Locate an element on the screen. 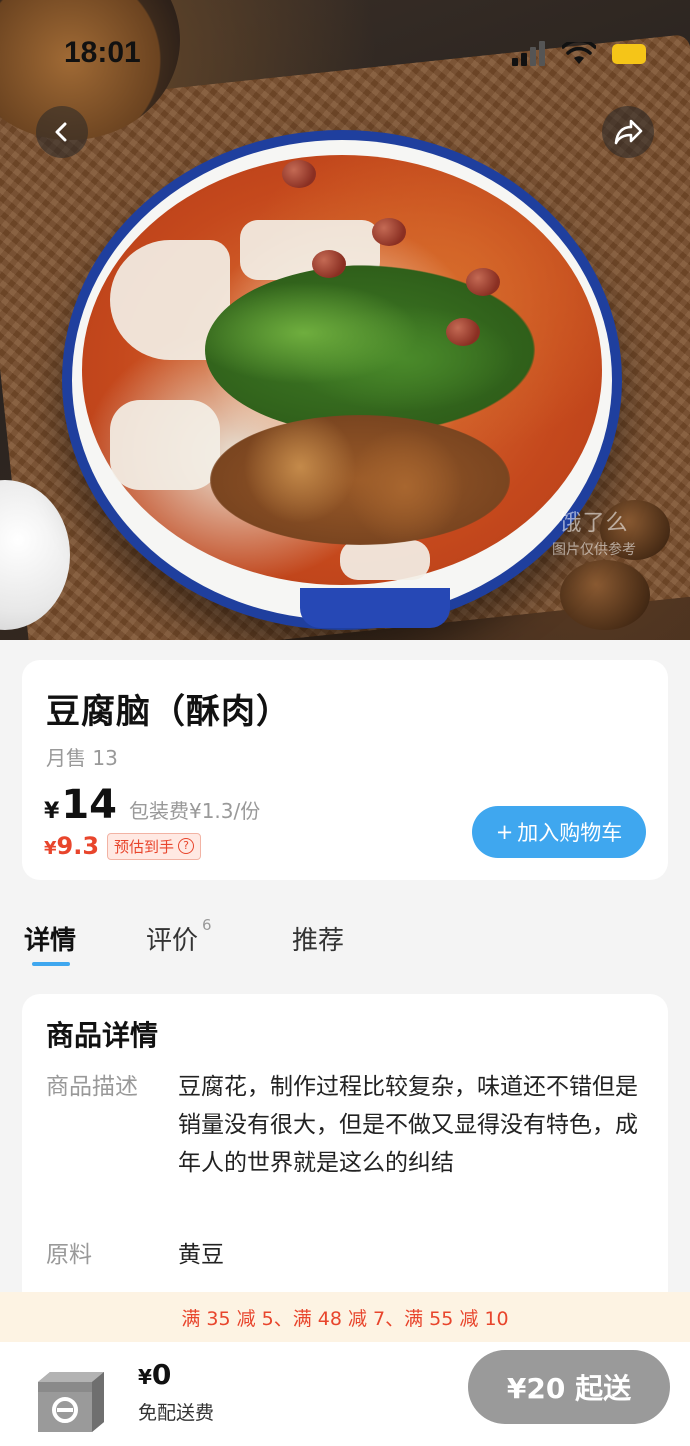 This screenshot has height=1446, width=690. wifi-icon is located at coordinates (579, 53).